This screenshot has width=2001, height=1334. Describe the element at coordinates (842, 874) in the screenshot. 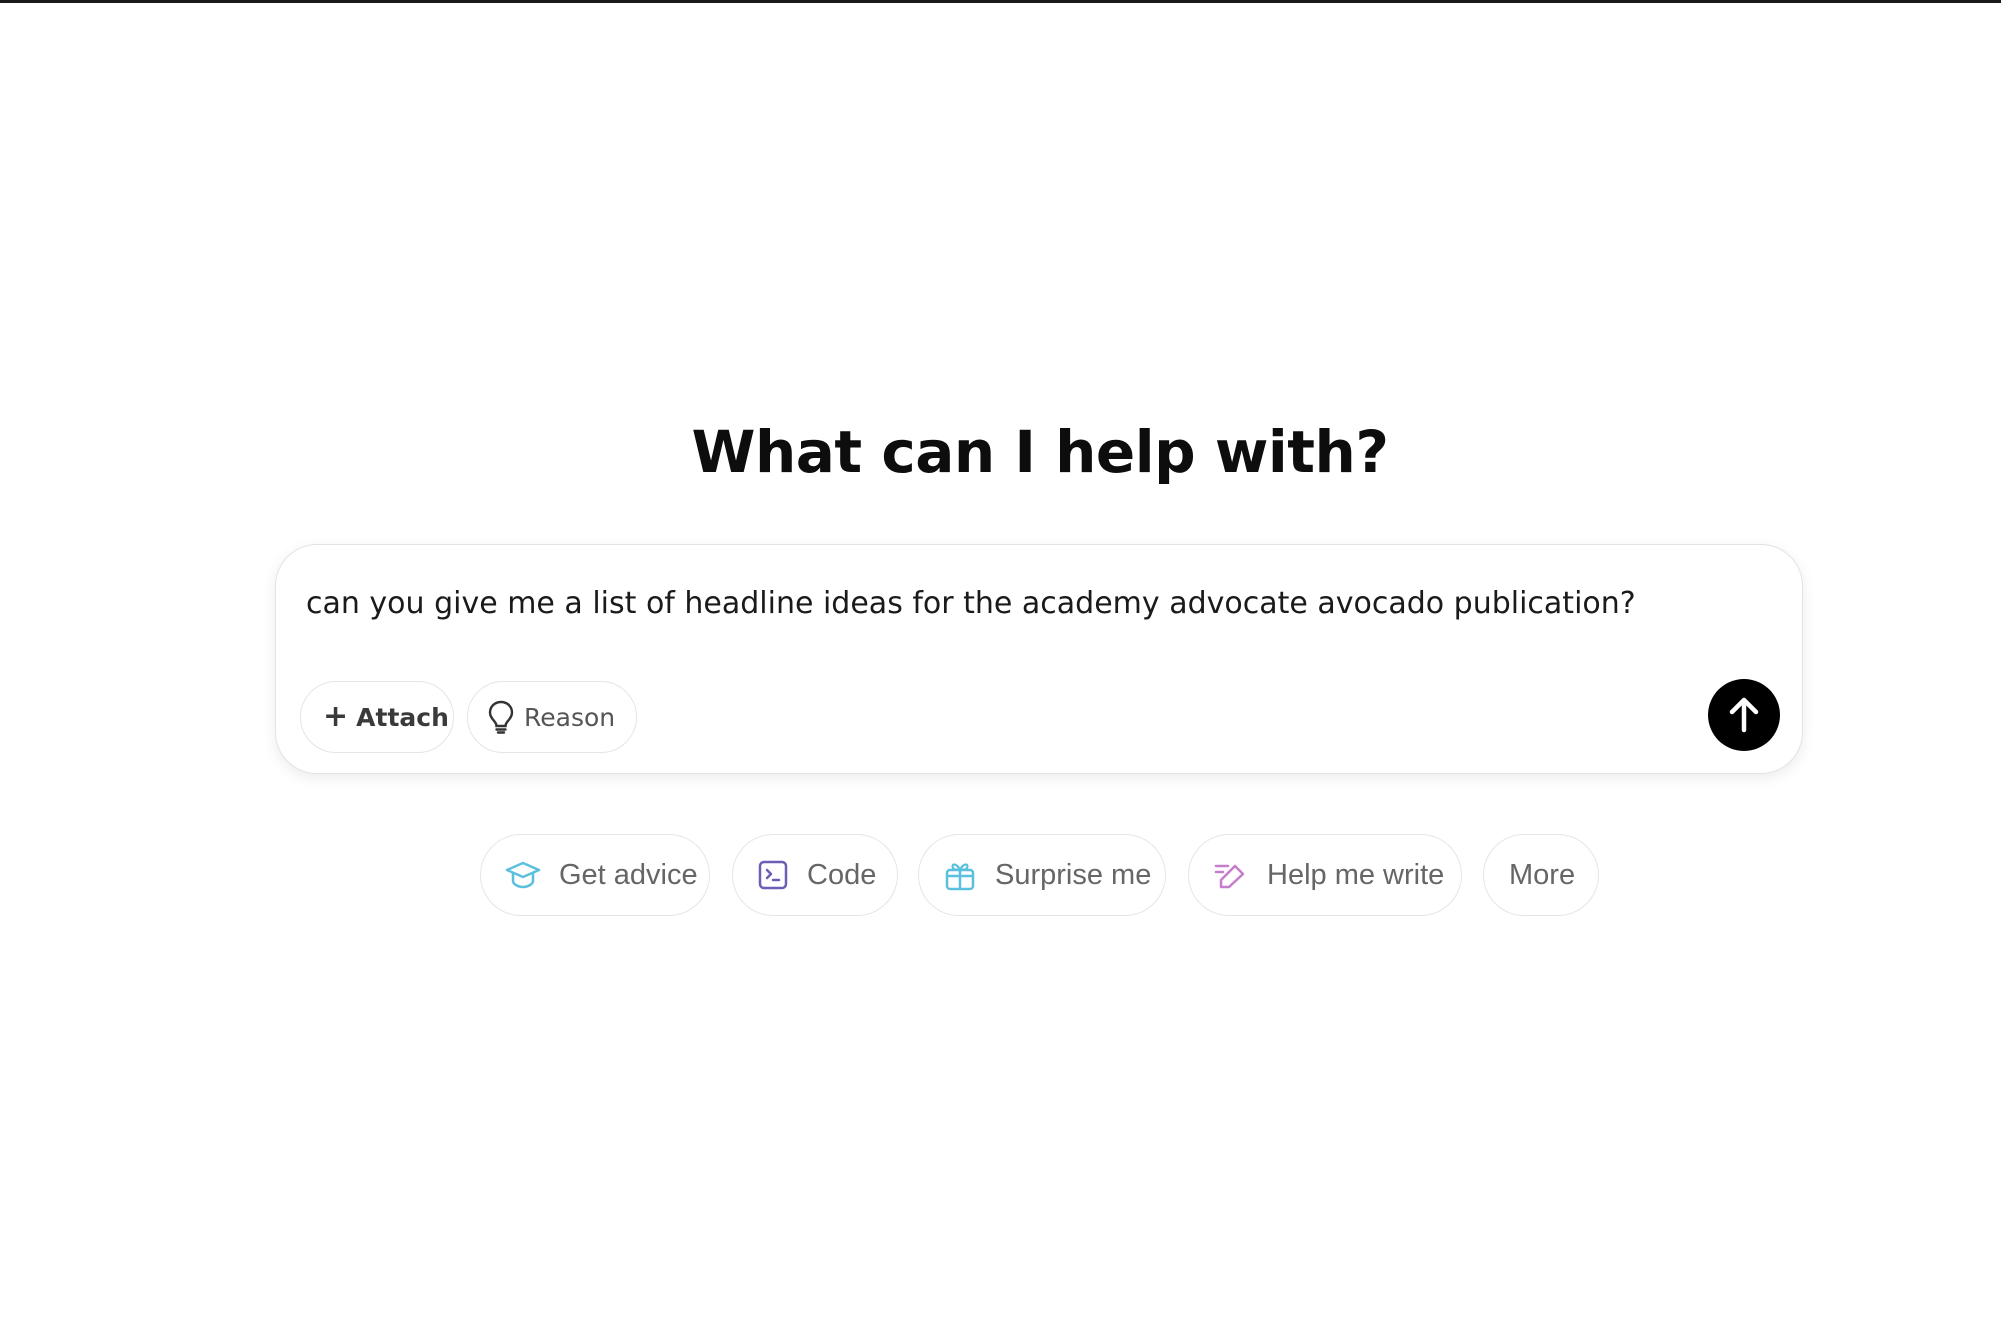

I see `suggestion-label: Code` at that location.